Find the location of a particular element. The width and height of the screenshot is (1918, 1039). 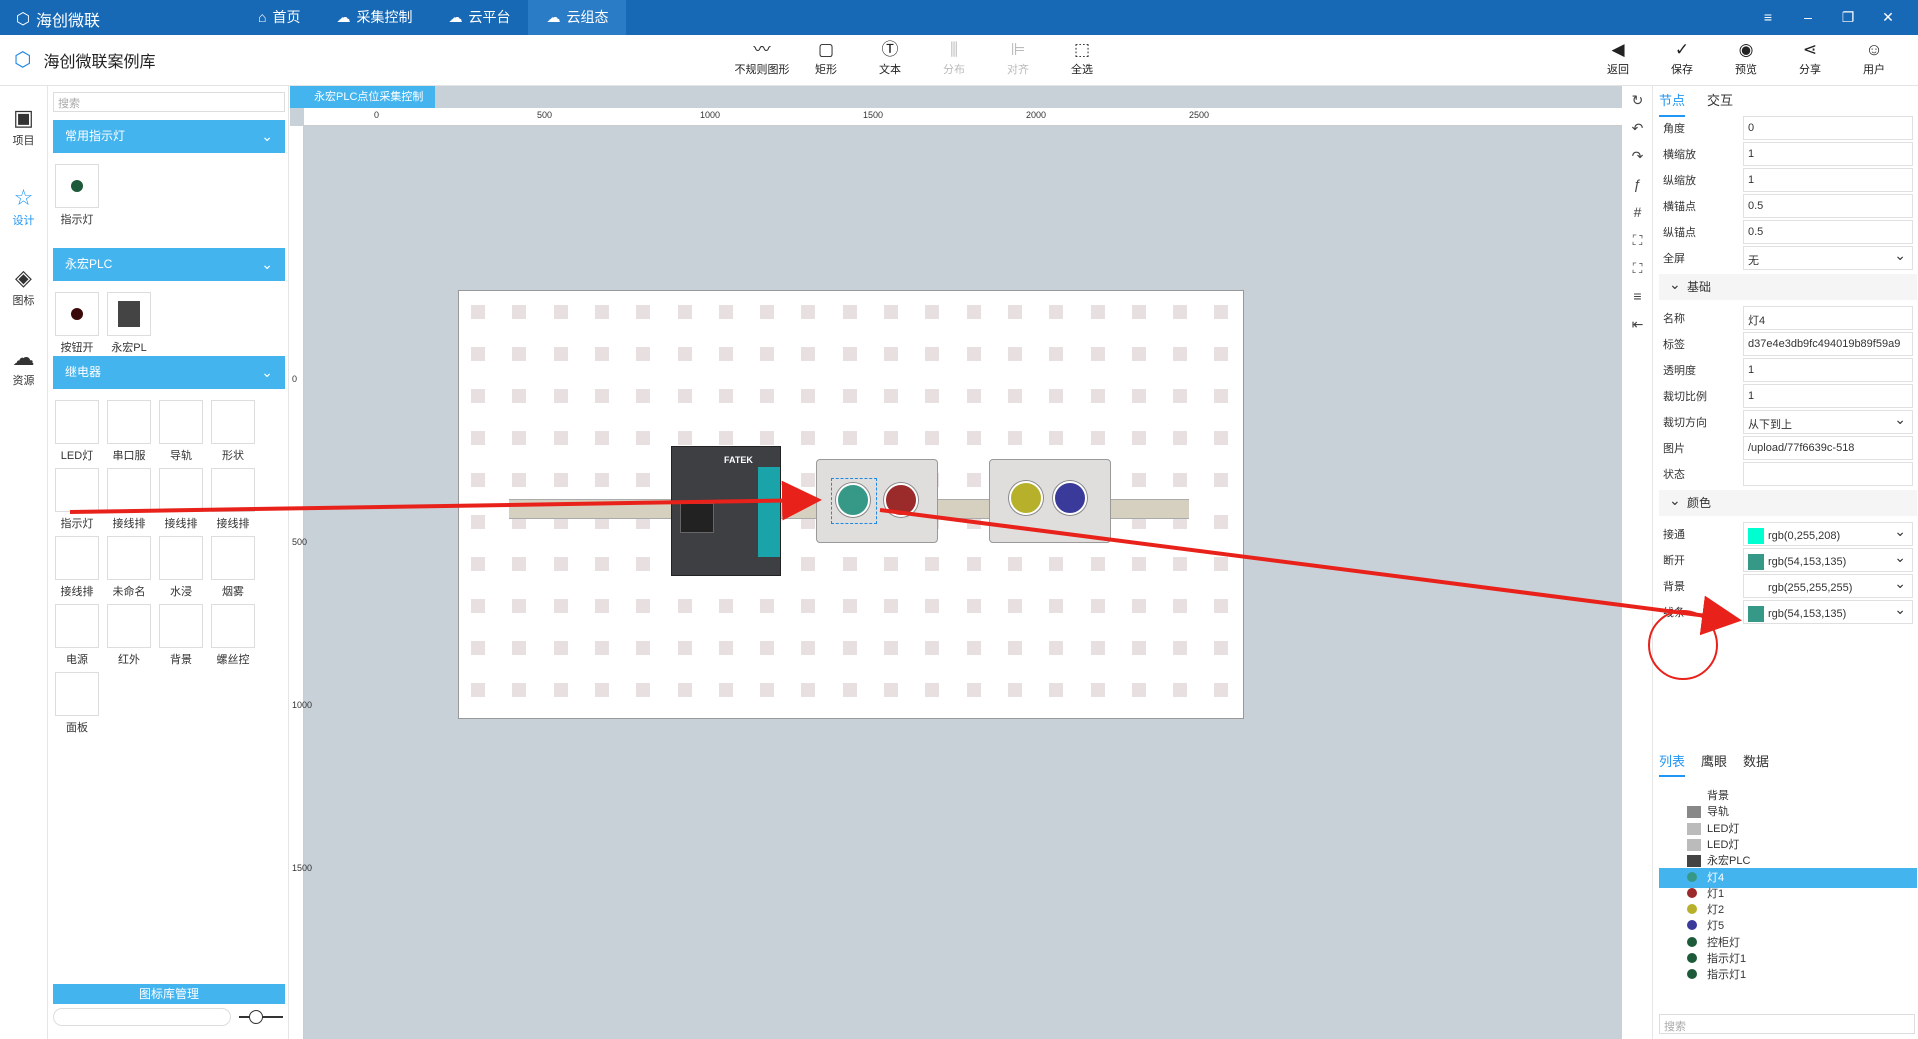

annotation-circle is located at coordinates (1683, 645).